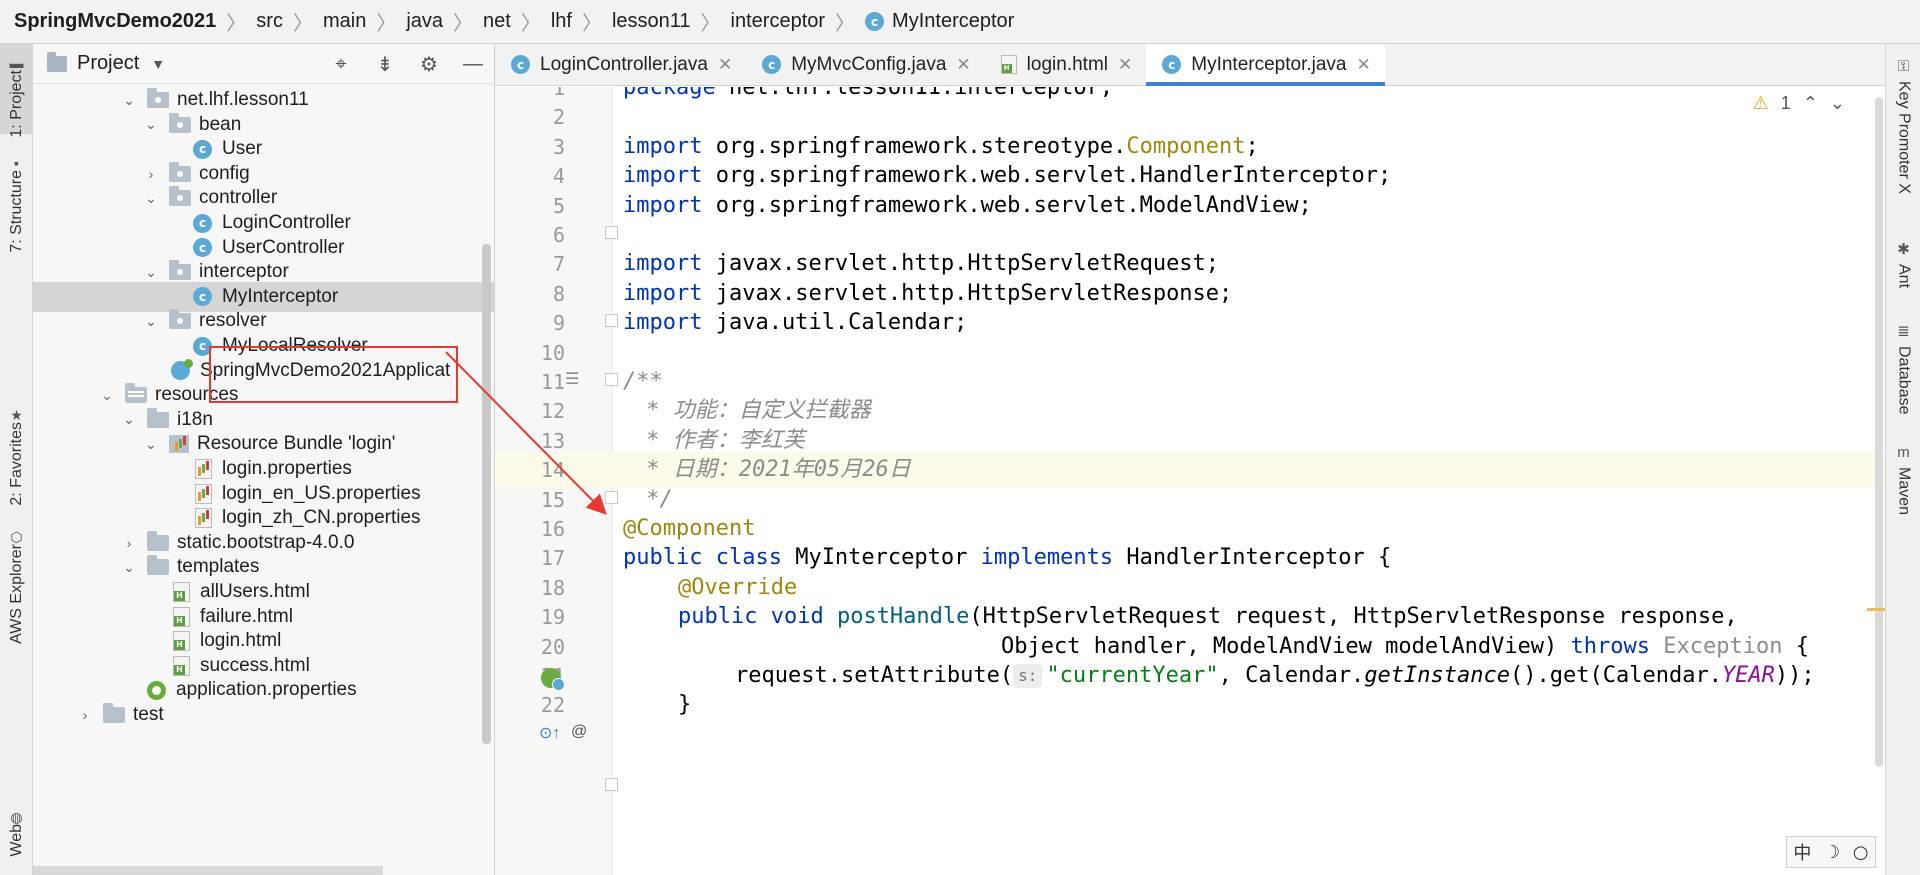 This screenshot has width=1920, height=875. What do you see at coordinates (1903, 66) in the screenshot?
I see `key-icon: ⚿` at bounding box center [1903, 66].